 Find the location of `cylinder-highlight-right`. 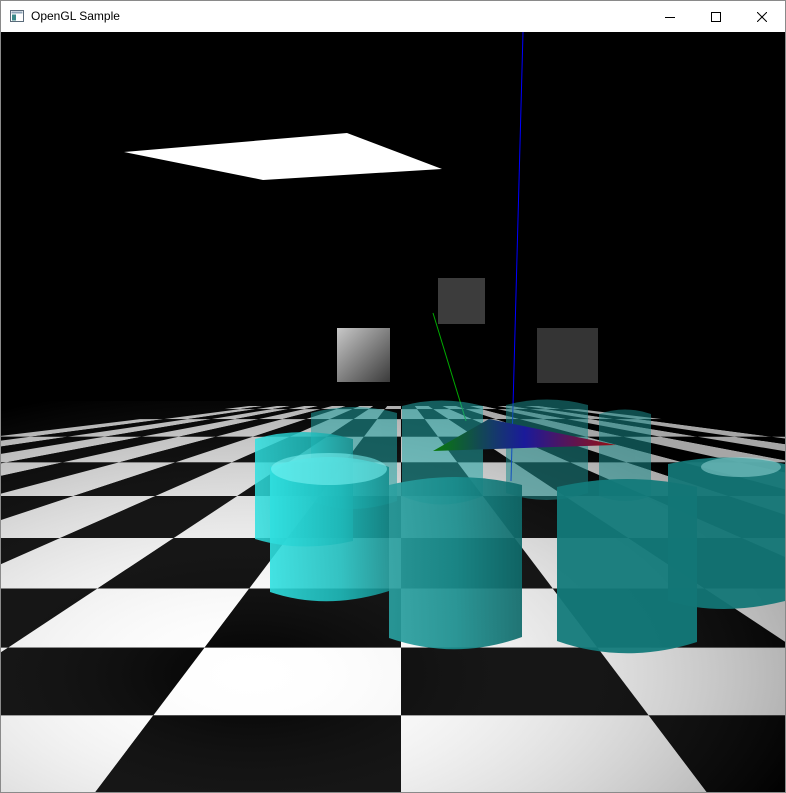

cylinder-highlight-right is located at coordinates (741, 467).